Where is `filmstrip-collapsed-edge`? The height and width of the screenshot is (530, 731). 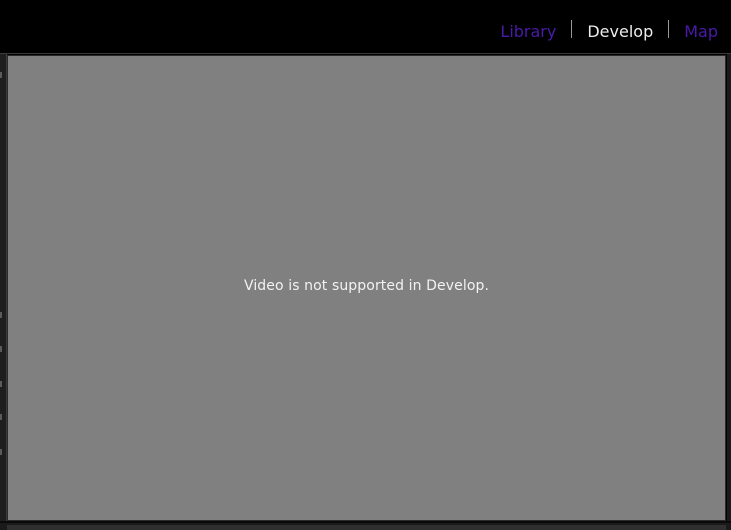 filmstrip-collapsed-edge is located at coordinates (365, 525).